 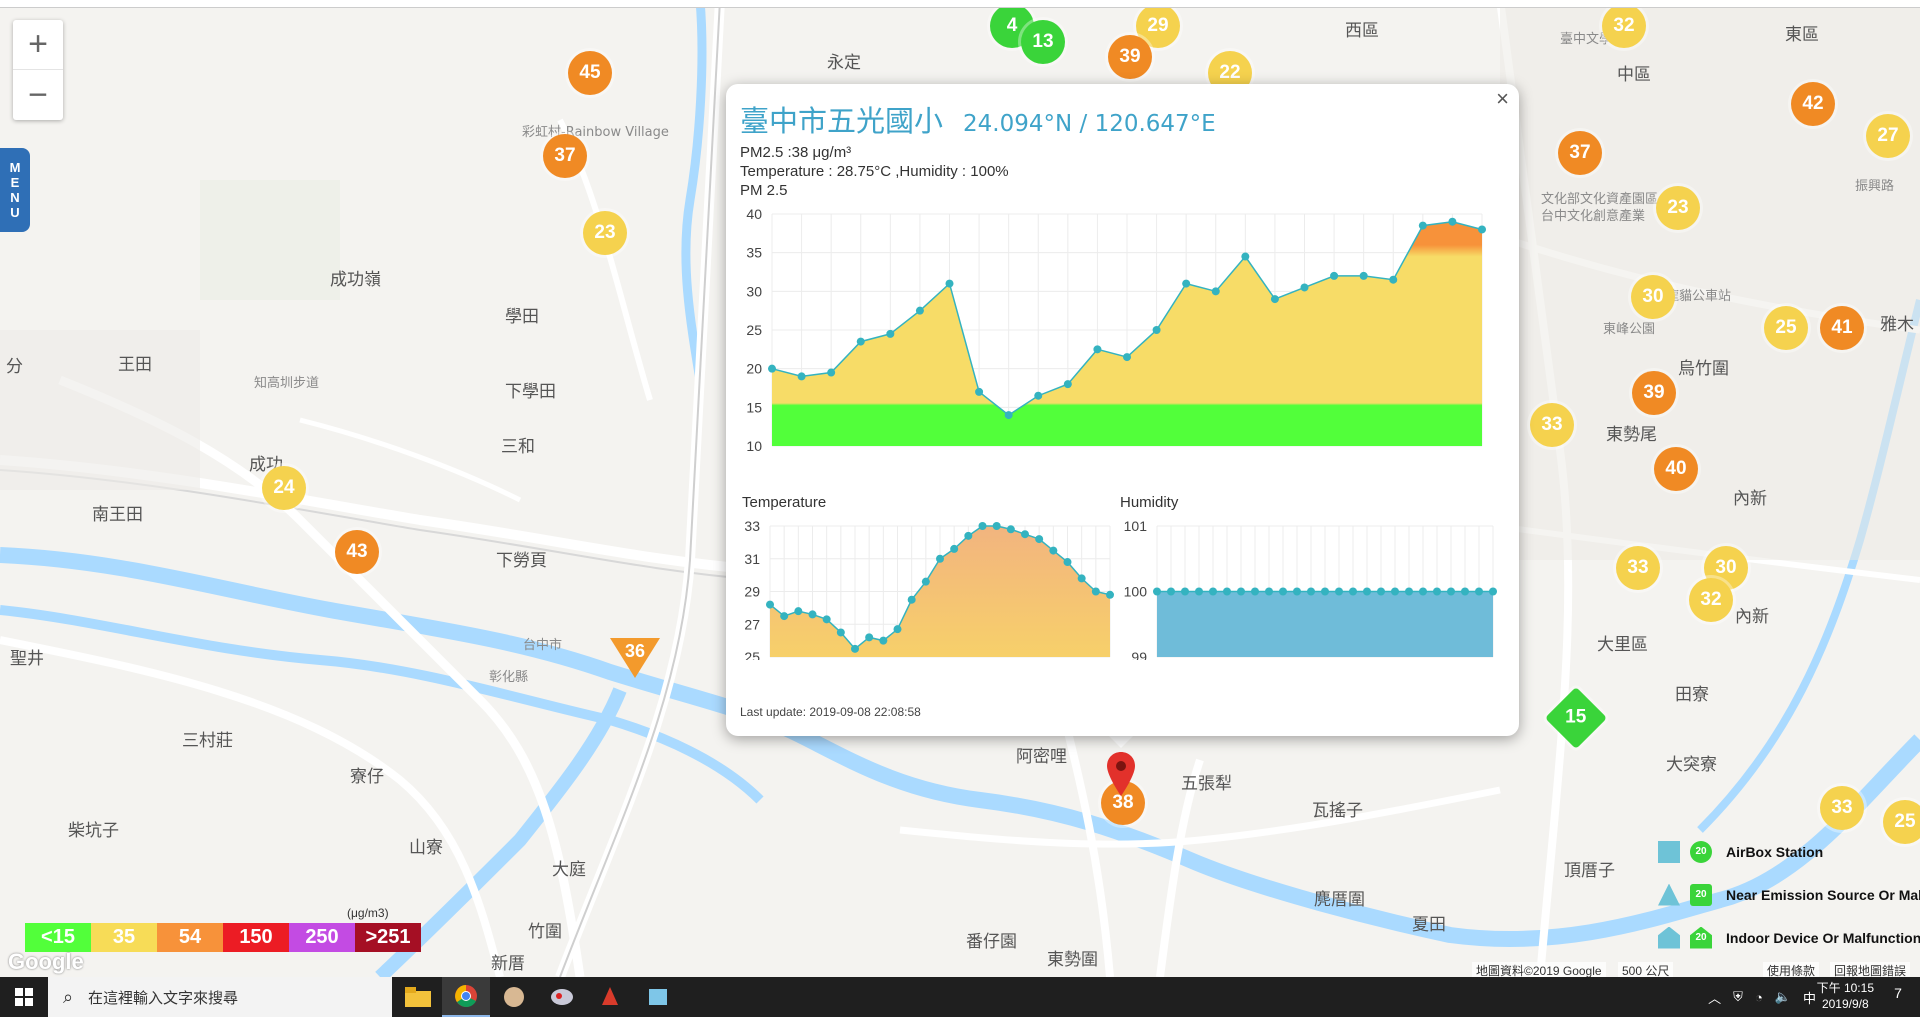 What do you see at coordinates (1789, 937) in the screenshot?
I see `legend-indoor-device: 20 Indoor Device Or Malfunction` at bounding box center [1789, 937].